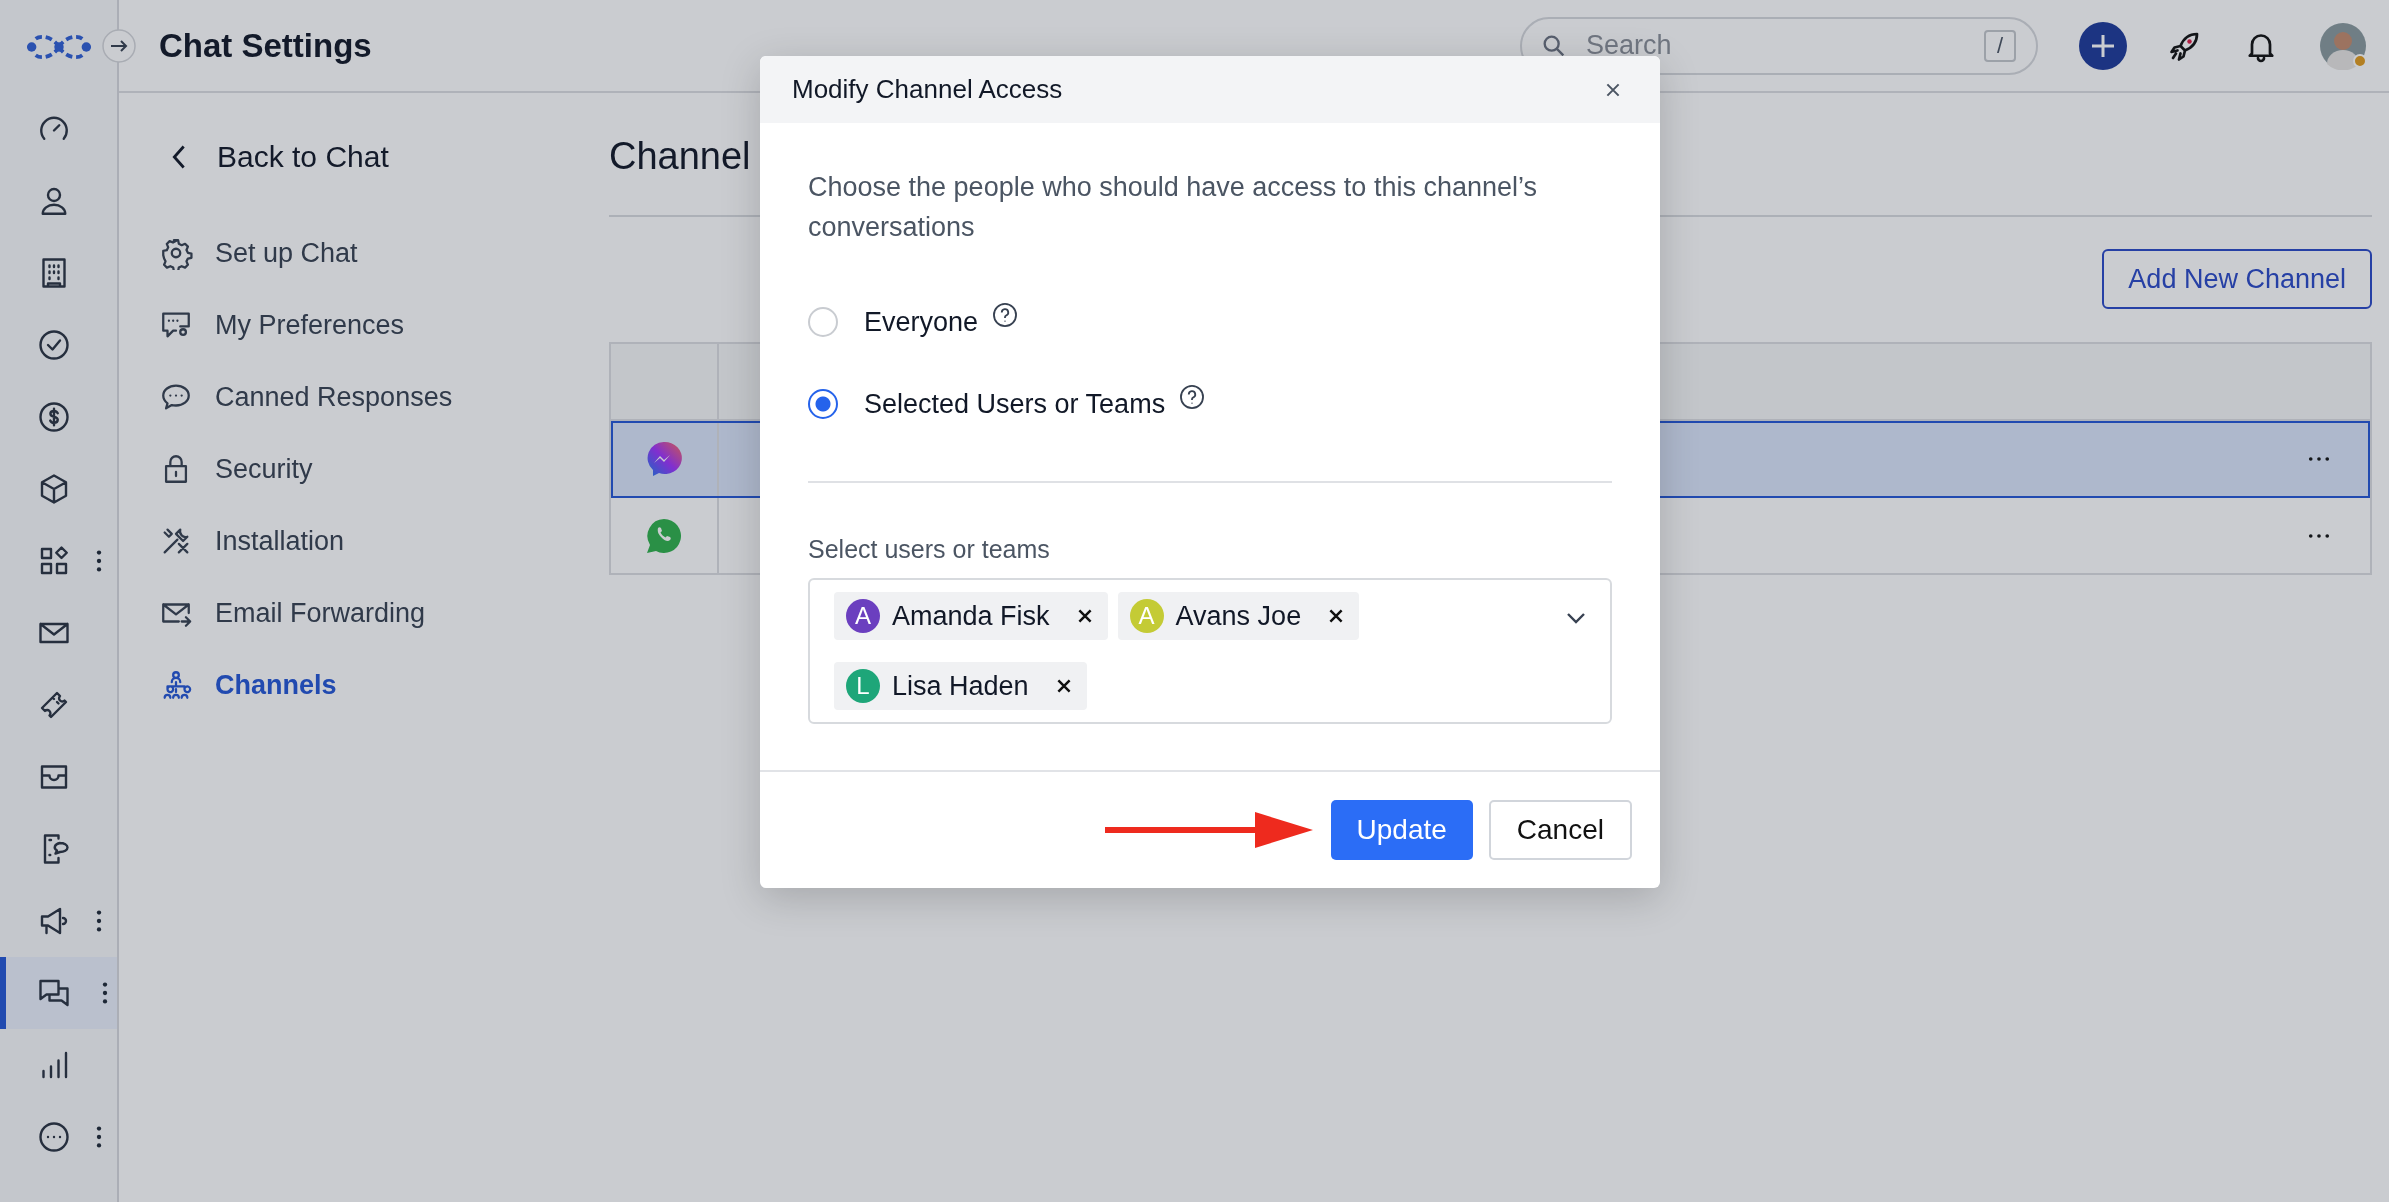 This screenshot has height=1202, width=2389. I want to click on rail-item, so click(58, 993).